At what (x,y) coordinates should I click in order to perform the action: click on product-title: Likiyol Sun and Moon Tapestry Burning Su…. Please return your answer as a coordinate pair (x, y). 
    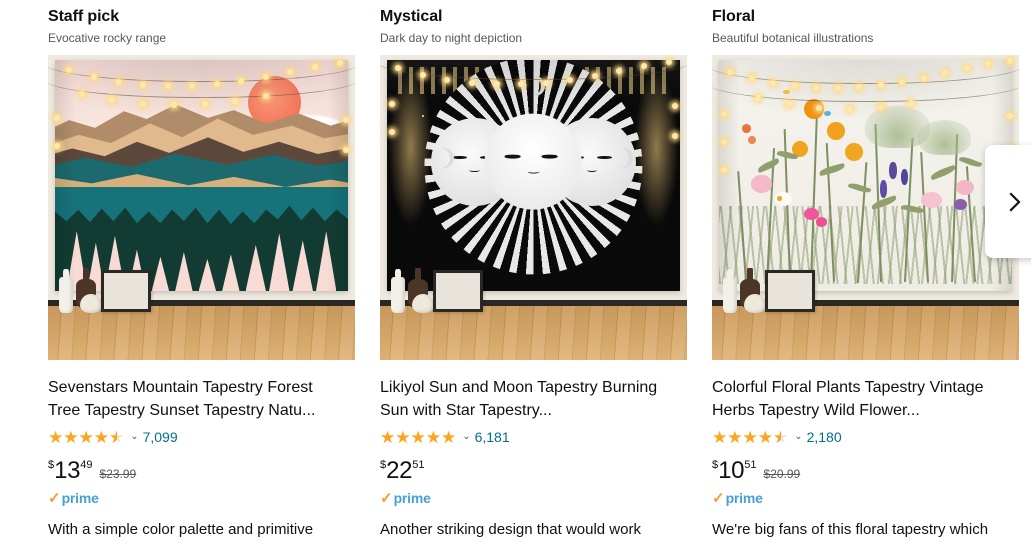
    Looking at the image, I should click on (530, 399).